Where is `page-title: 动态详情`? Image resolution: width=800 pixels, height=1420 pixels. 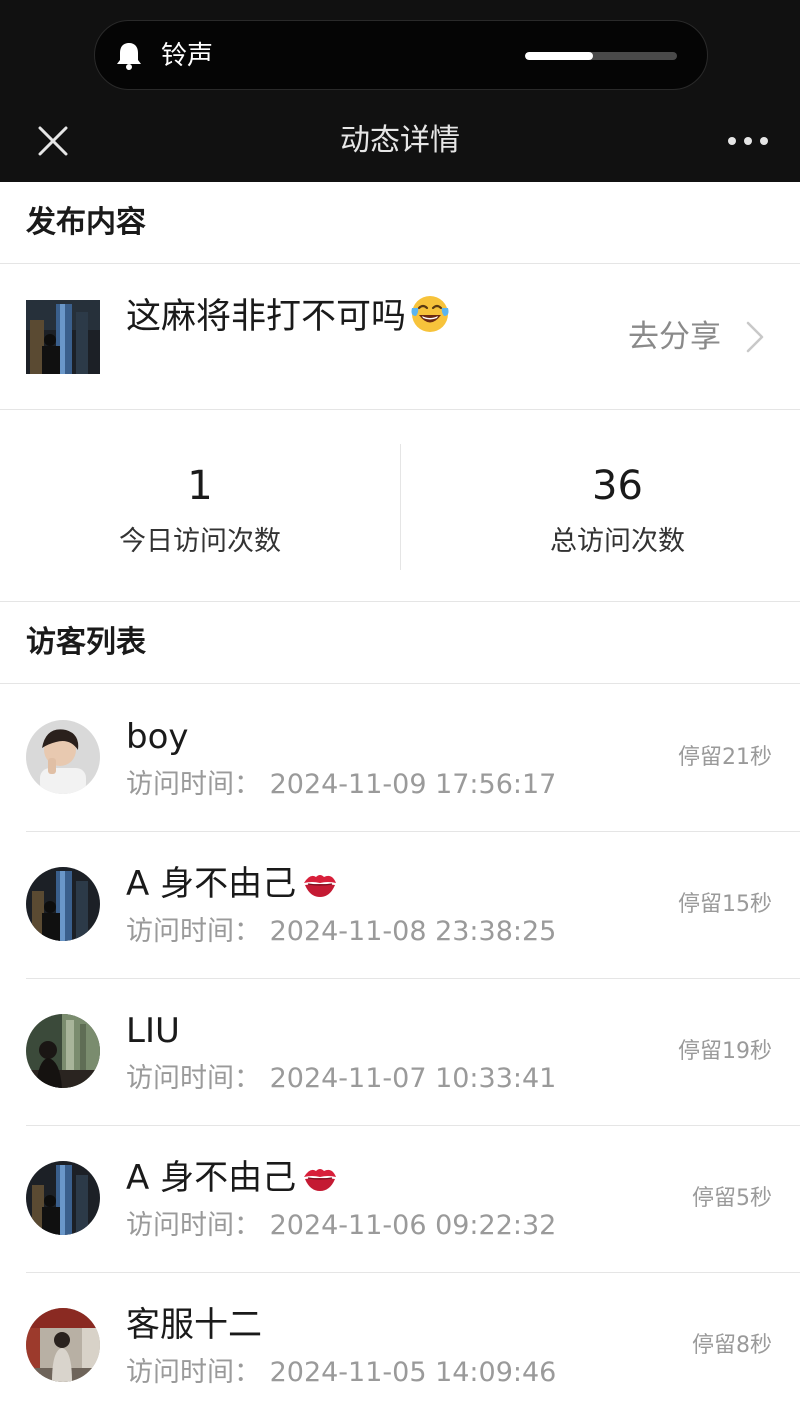
page-title: 动态详情 is located at coordinates (400, 140).